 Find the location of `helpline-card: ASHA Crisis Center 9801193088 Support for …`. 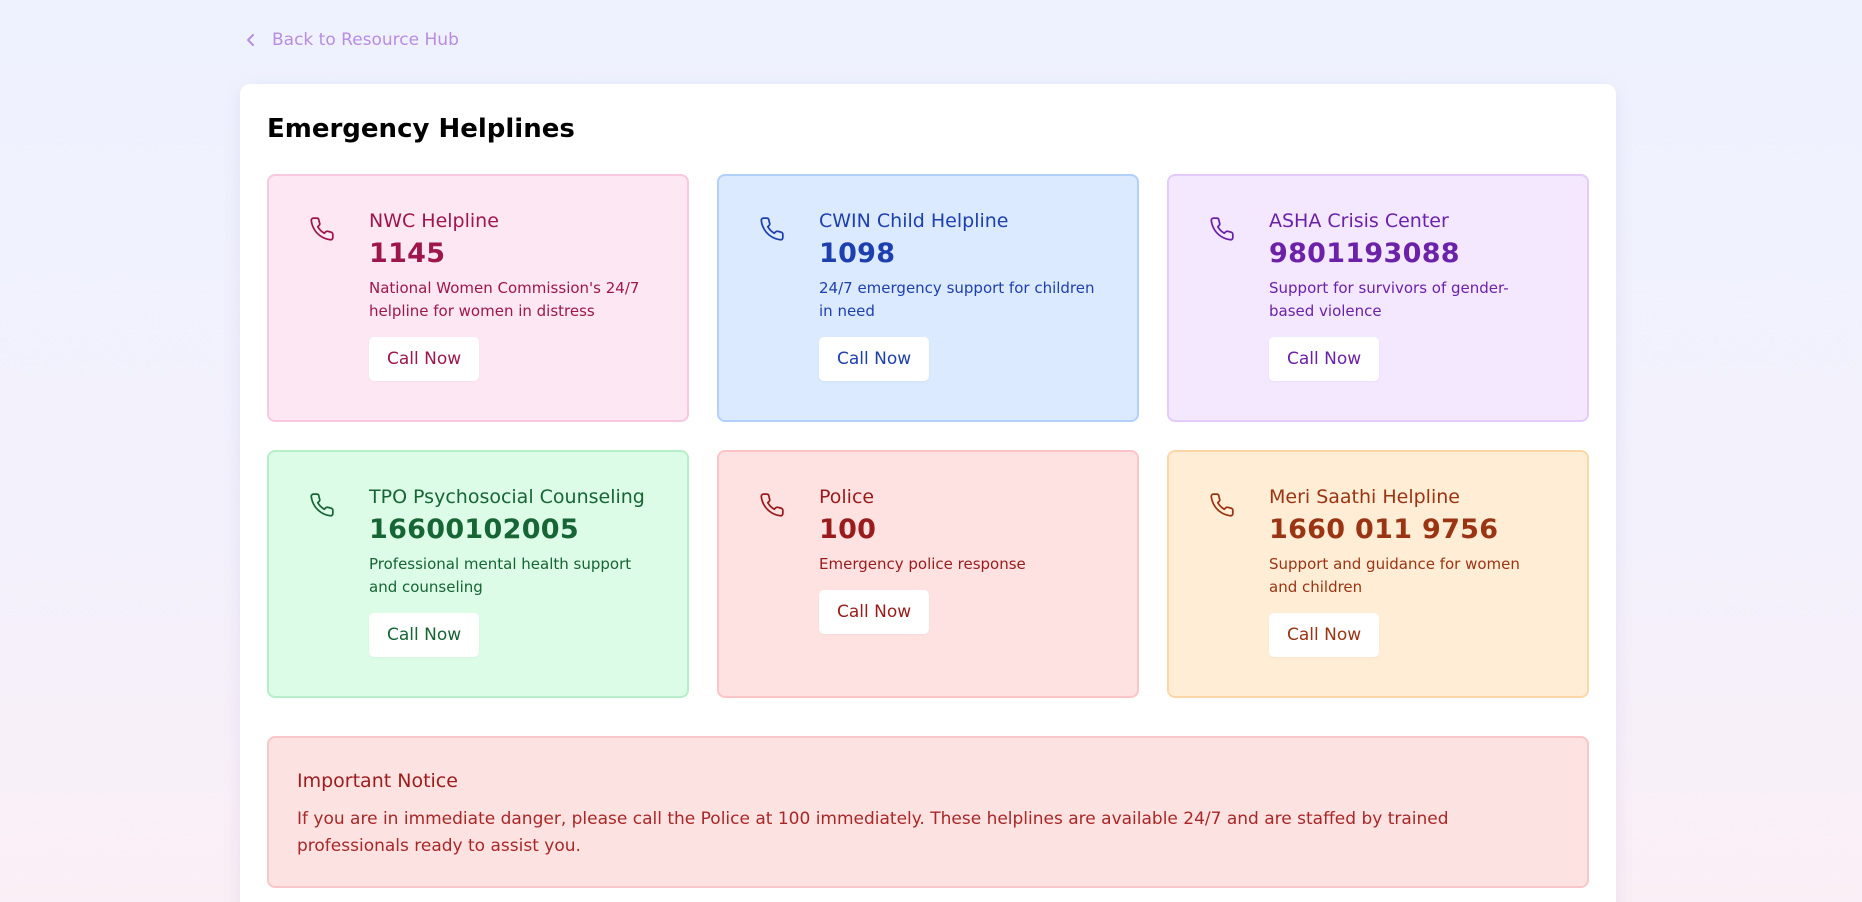

helpline-card: ASHA Crisis Center 9801193088 Support for … is located at coordinates (1378, 298).